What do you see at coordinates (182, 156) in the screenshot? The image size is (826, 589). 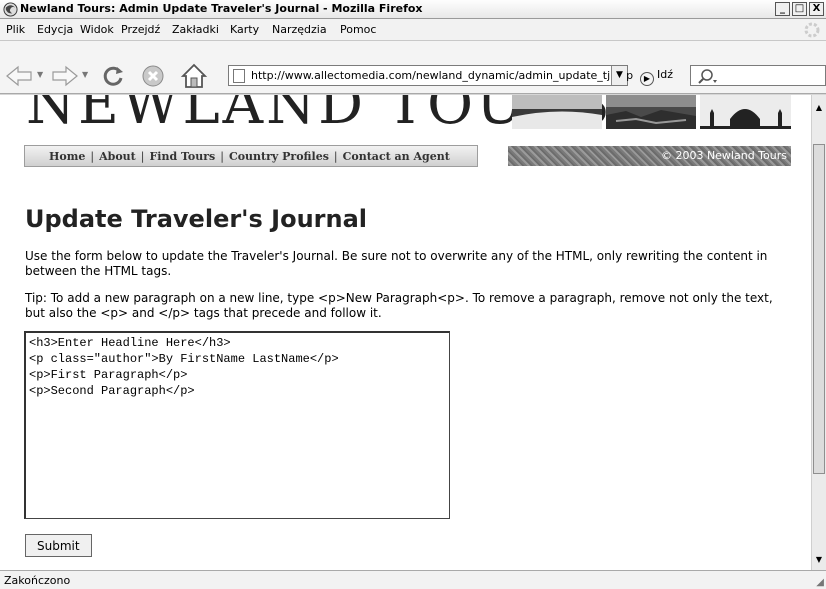 I see `nav-find-tours-link: Find Tours` at bounding box center [182, 156].